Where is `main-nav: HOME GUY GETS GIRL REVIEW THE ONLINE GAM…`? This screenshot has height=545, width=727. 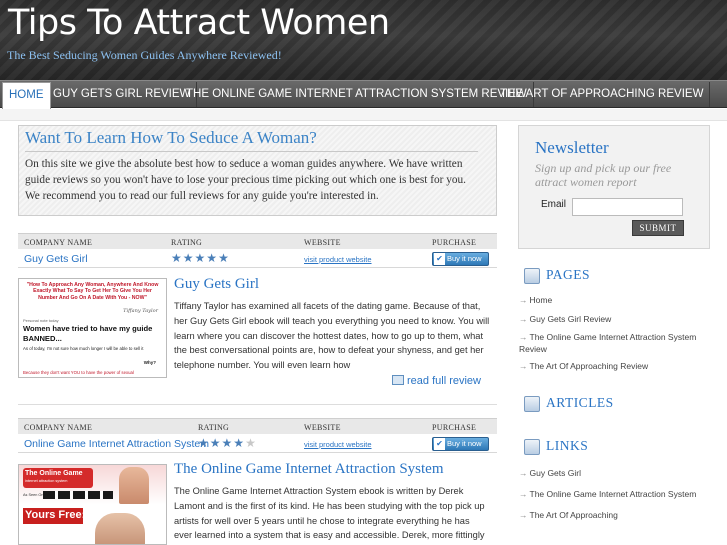 main-nav: HOME GUY GETS GIRL REVIEW THE ONLINE GAM… is located at coordinates (363, 94).